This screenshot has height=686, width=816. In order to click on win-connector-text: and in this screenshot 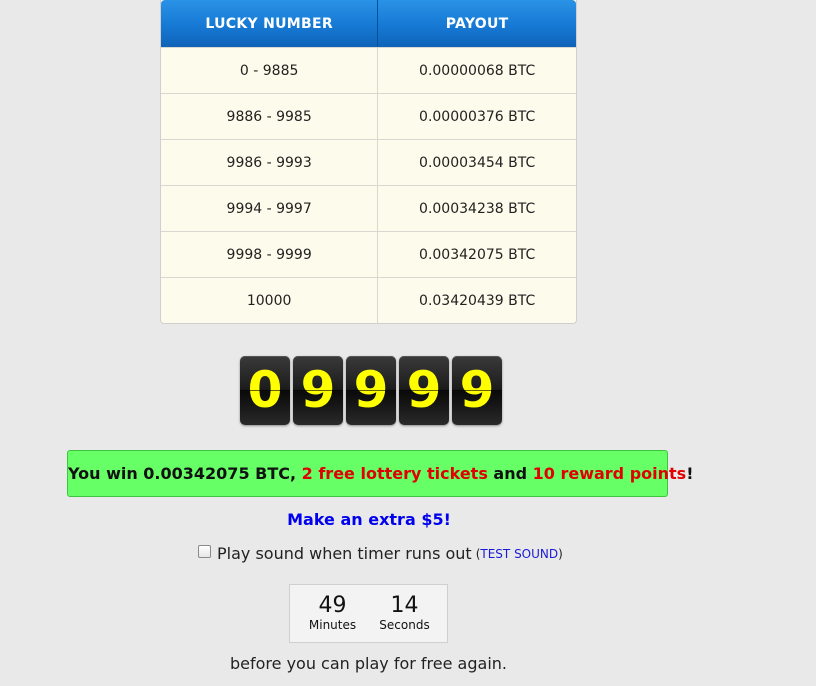, I will do `click(510, 473)`.